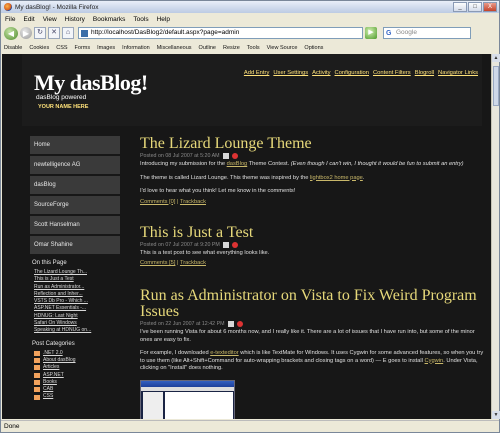  What do you see at coordinates (336, 178) in the screenshot?
I see `lightbox-link: lightbox2 home page` at bounding box center [336, 178].